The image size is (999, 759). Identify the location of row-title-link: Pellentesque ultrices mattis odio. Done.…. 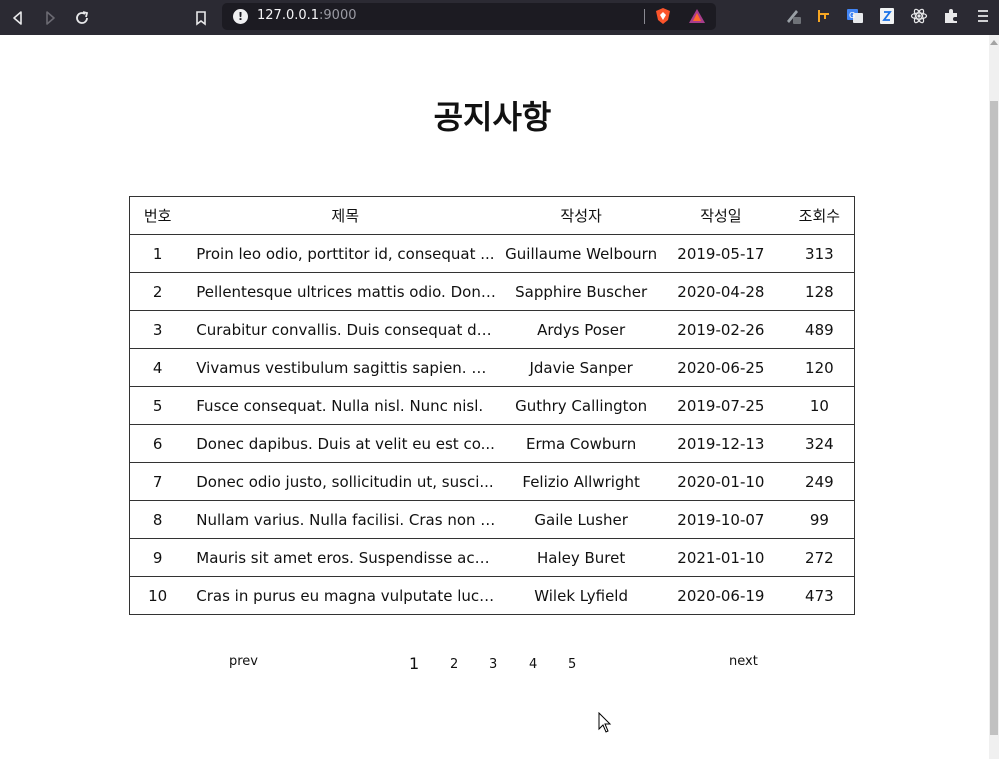
(346, 292).